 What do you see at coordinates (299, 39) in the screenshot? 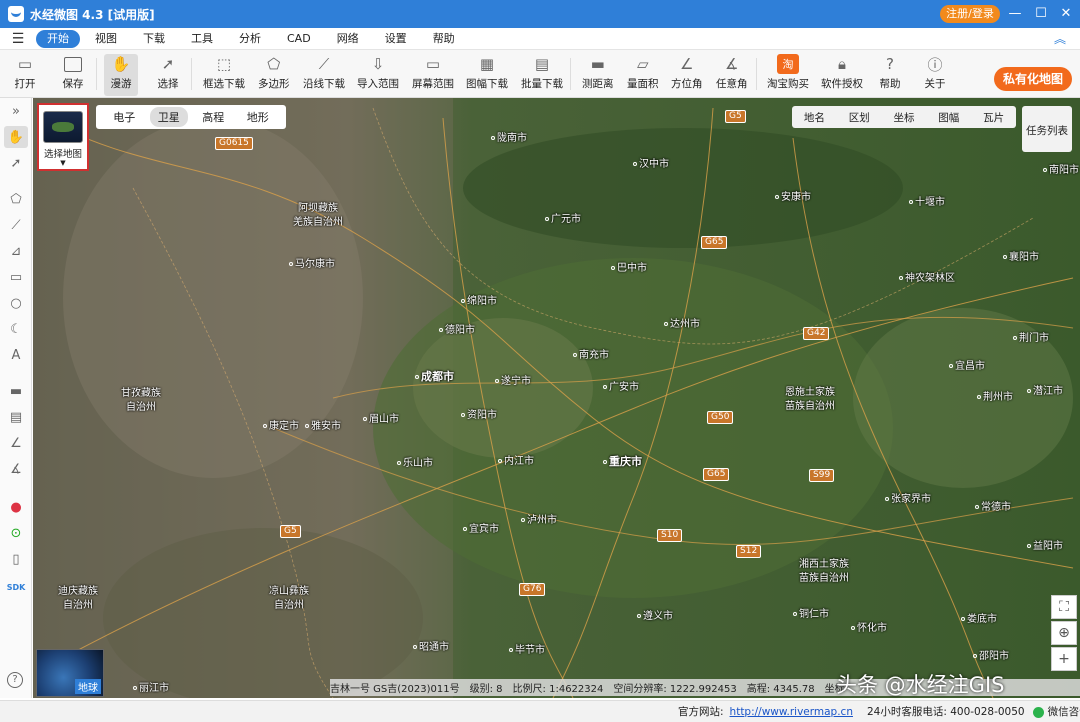
I see `menu-cad: CAD` at bounding box center [299, 39].